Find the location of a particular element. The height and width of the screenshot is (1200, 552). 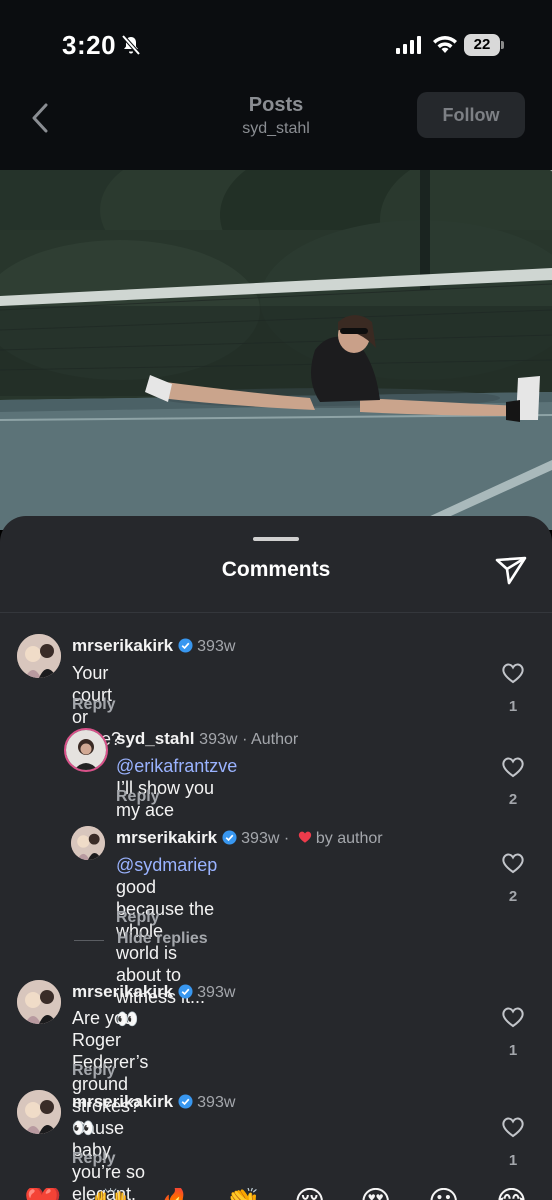

mention-link: @sydmariep is located at coordinates (166, 865).